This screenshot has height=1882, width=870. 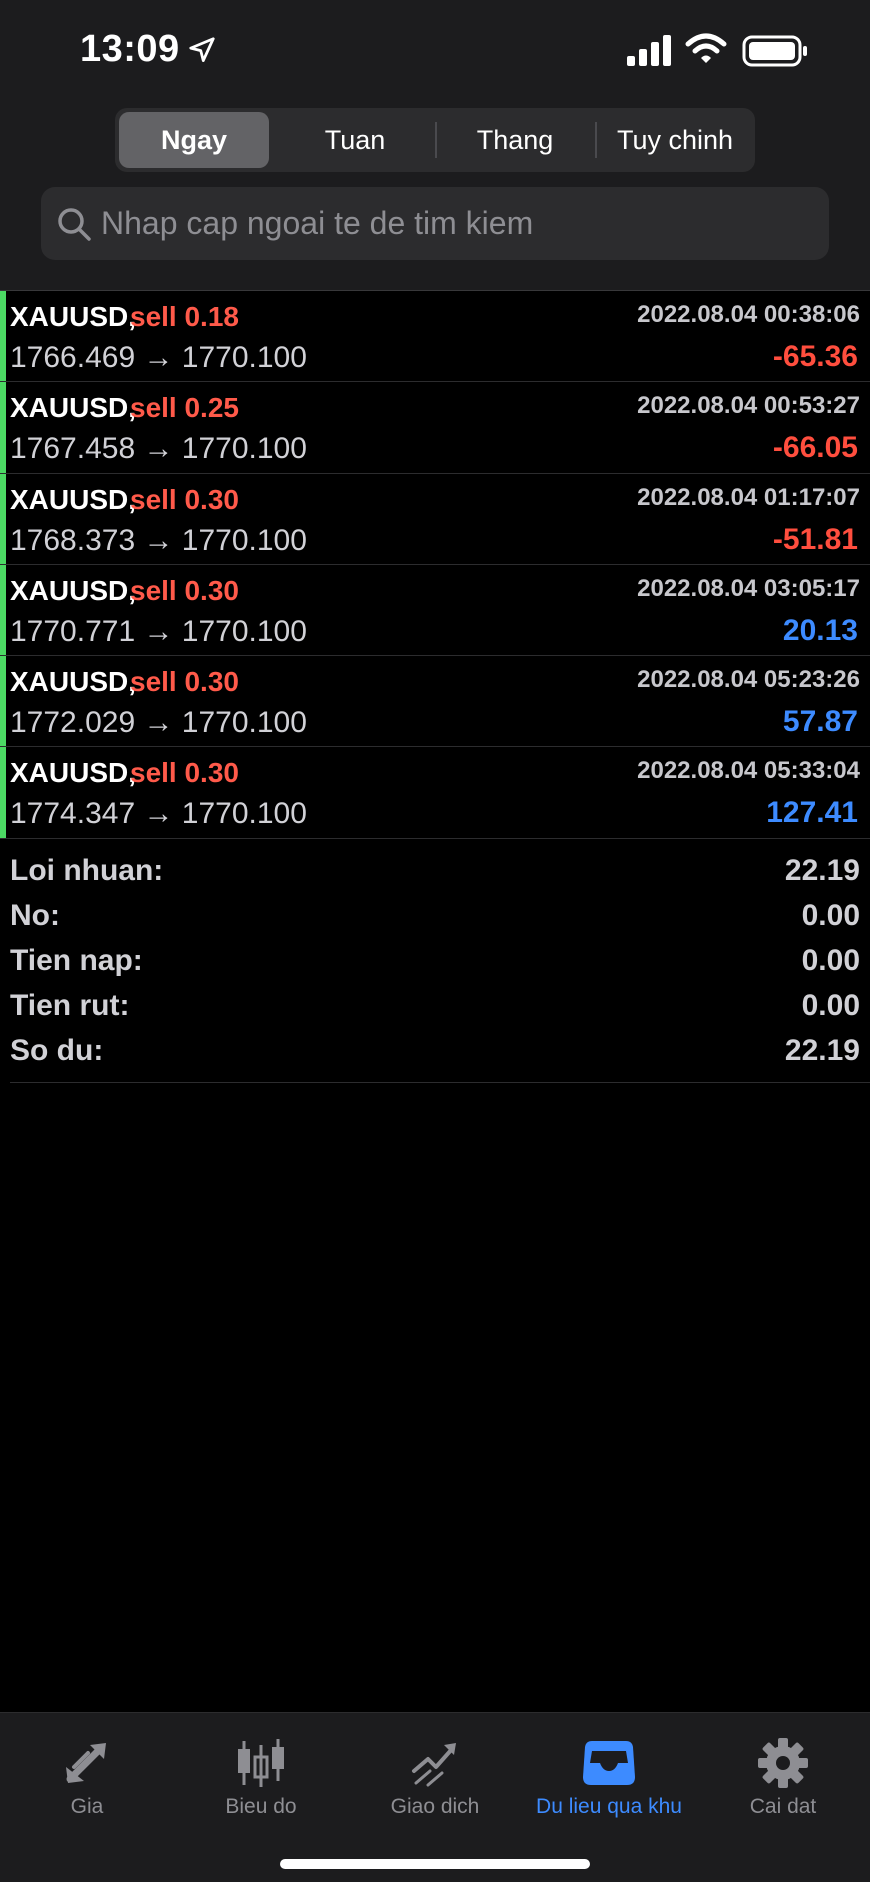 What do you see at coordinates (435, 1052) in the screenshot?
I see `summary-row-balance: So du: 22.19` at bounding box center [435, 1052].